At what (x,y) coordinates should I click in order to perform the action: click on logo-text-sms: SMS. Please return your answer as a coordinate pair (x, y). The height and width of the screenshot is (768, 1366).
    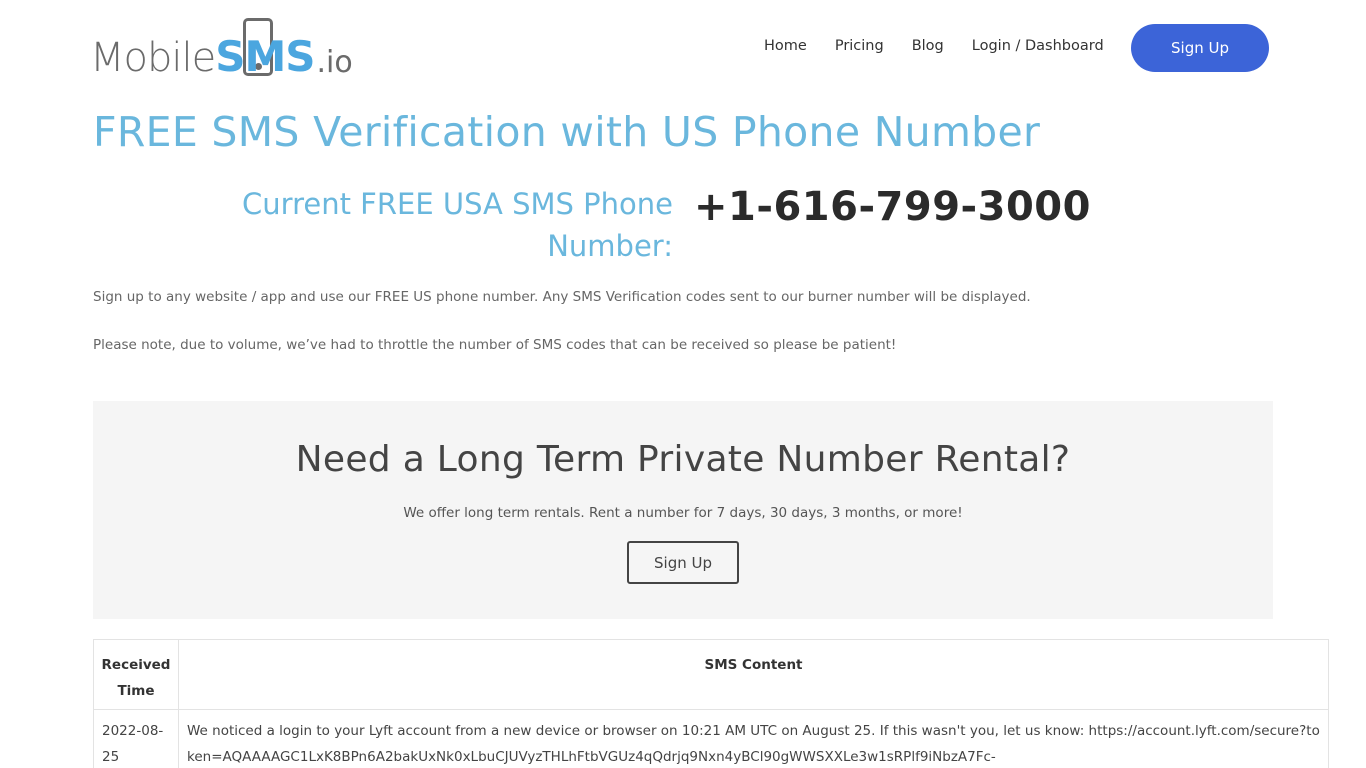
    Looking at the image, I should click on (265, 56).